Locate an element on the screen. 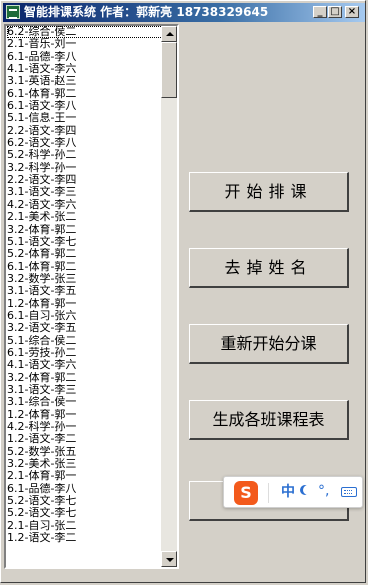 The width and height of the screenshot is (368, 585). maximize-button: □ is located at coordinates (335, 12).